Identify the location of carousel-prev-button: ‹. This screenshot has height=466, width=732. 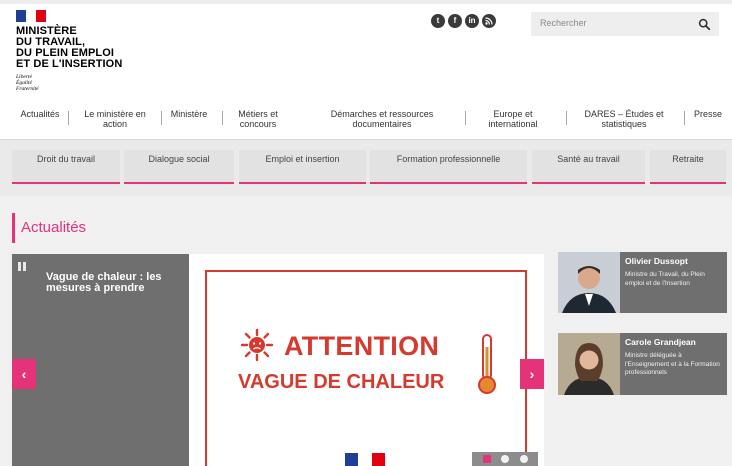
(24, 374).